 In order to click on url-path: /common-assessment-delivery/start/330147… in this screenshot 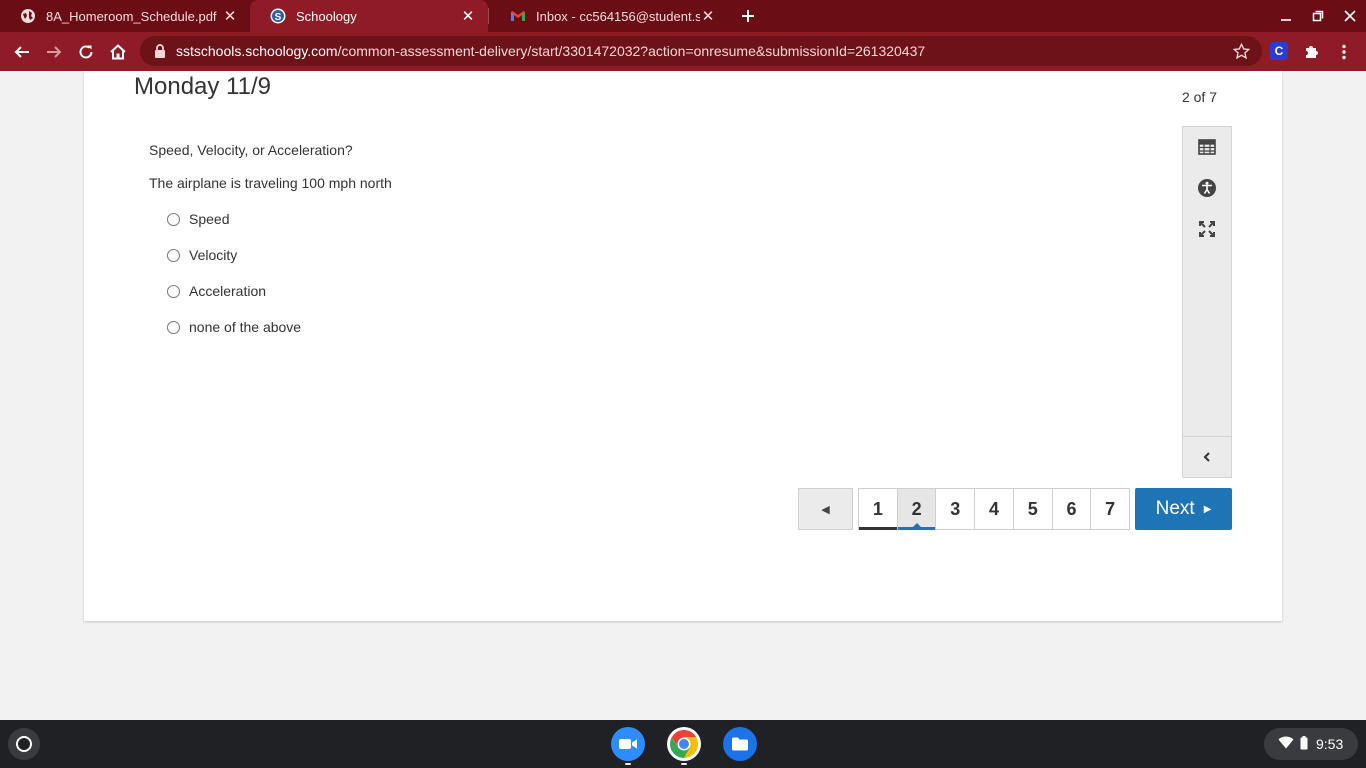, I will do `click(631, 51)`.